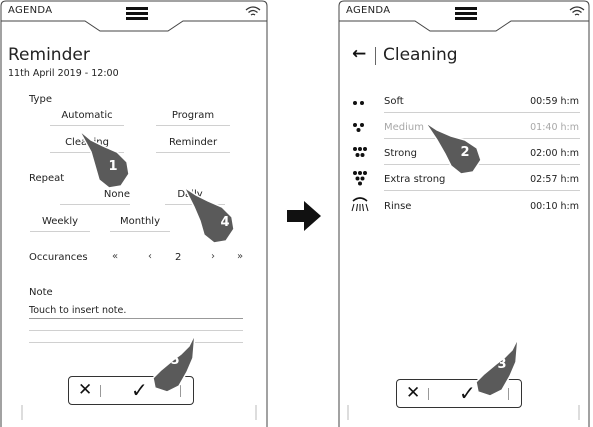  Describe the element at coordinates (404, 127) in the screenshot. I see `cleaning-item-medium: Medium` at that location.